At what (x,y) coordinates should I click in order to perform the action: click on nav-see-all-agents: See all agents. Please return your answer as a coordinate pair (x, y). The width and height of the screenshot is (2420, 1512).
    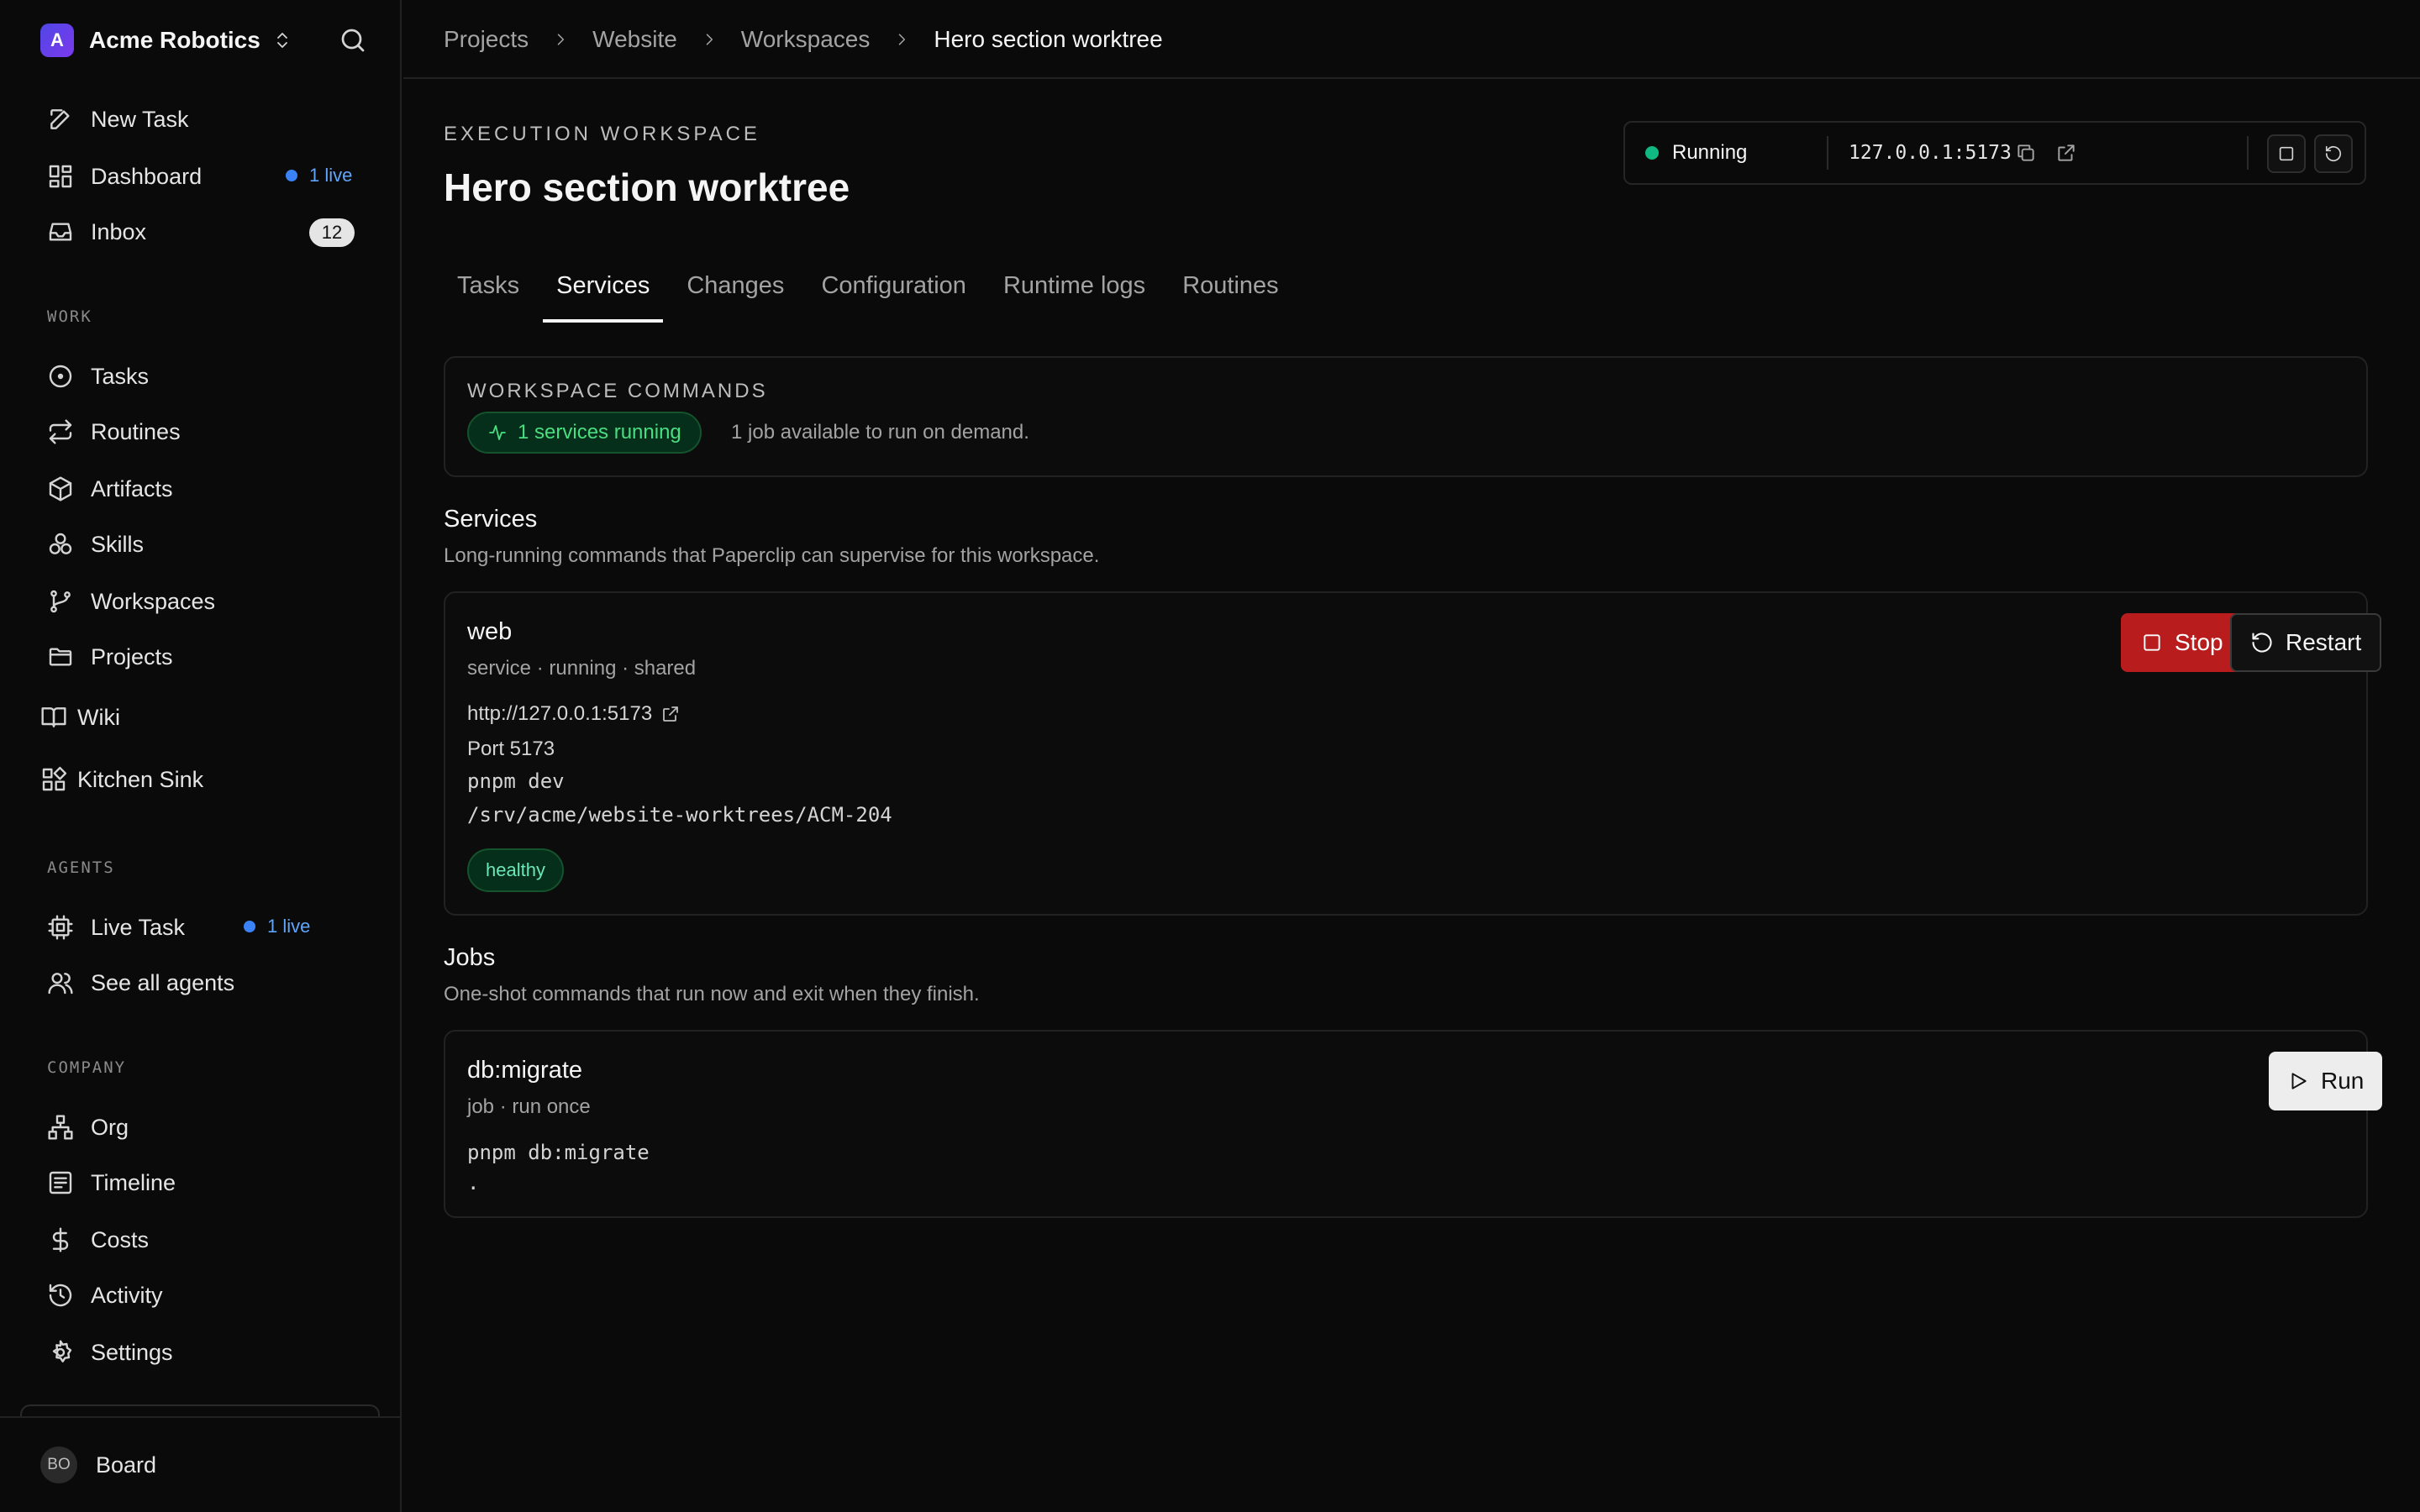
    Looking at the image, I should click on (140, 982).